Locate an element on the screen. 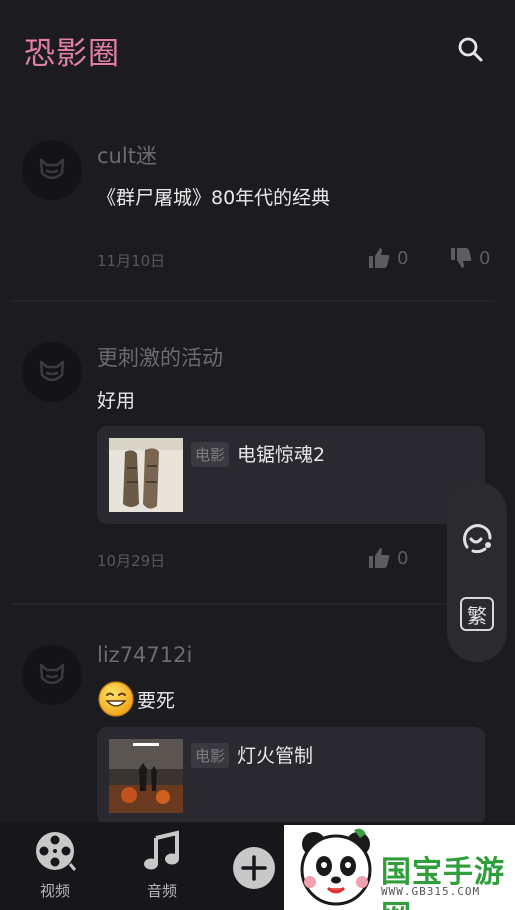  post-content-row: 要死 is located at coordinates (136, 699).